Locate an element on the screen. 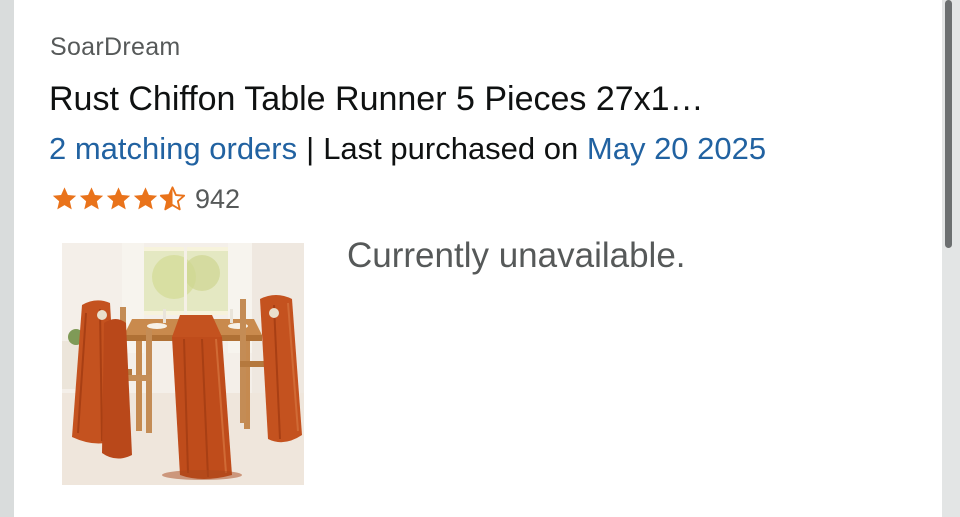 This screenshot has height=517, width=960. last-purchased-date-link: May 20 2025 is located at coordinates (676, 148).